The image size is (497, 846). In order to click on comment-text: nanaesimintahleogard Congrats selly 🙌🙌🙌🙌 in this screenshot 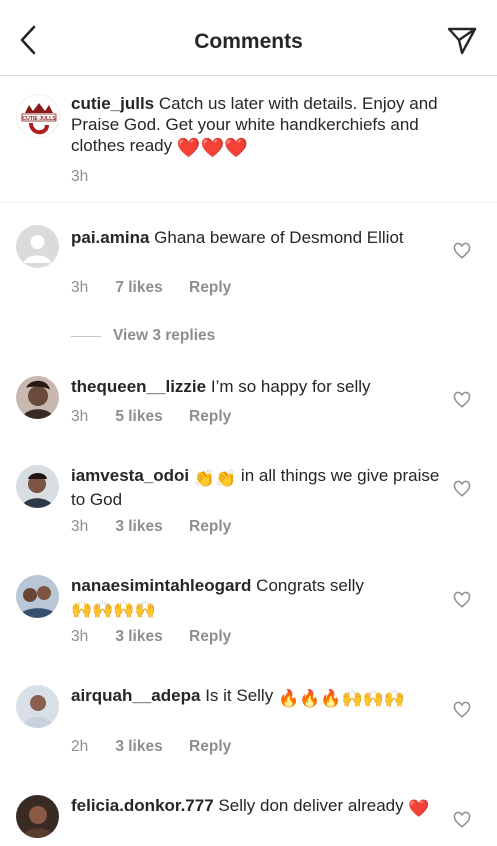, I will do `click(256, 597)`.